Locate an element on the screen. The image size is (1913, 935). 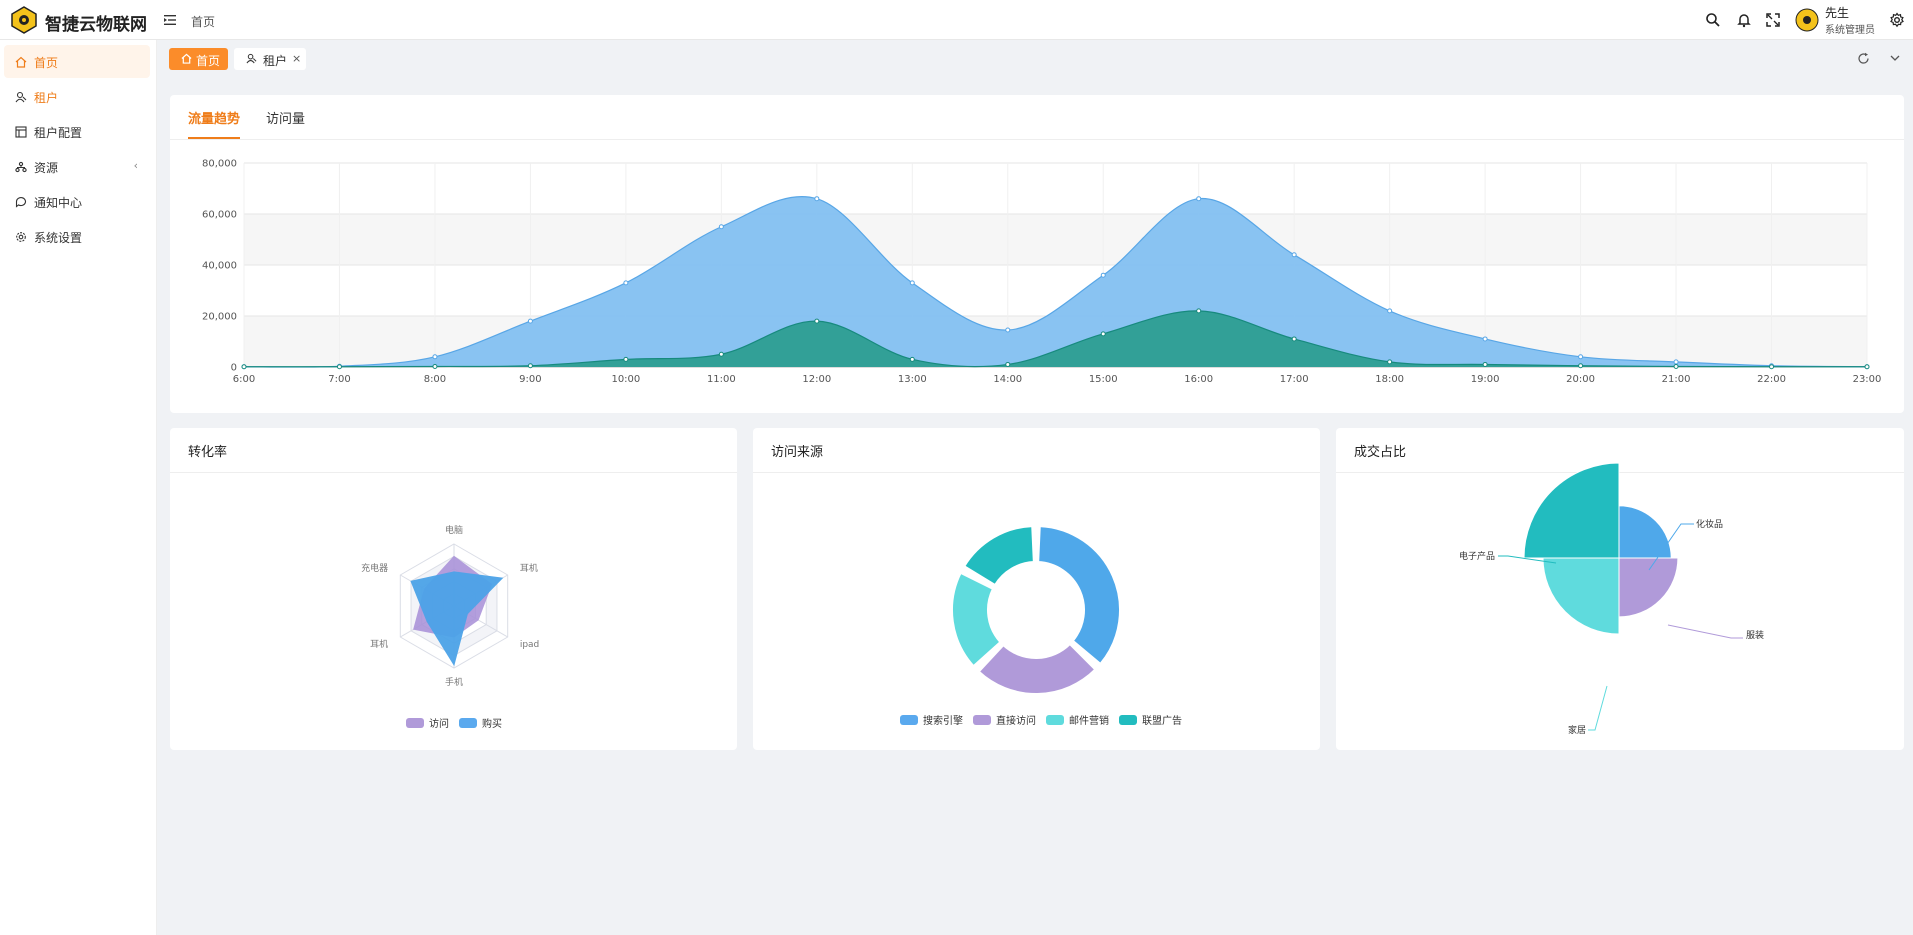
sidebar-item-tenant: 租户 is located at coordinates (77, 96).